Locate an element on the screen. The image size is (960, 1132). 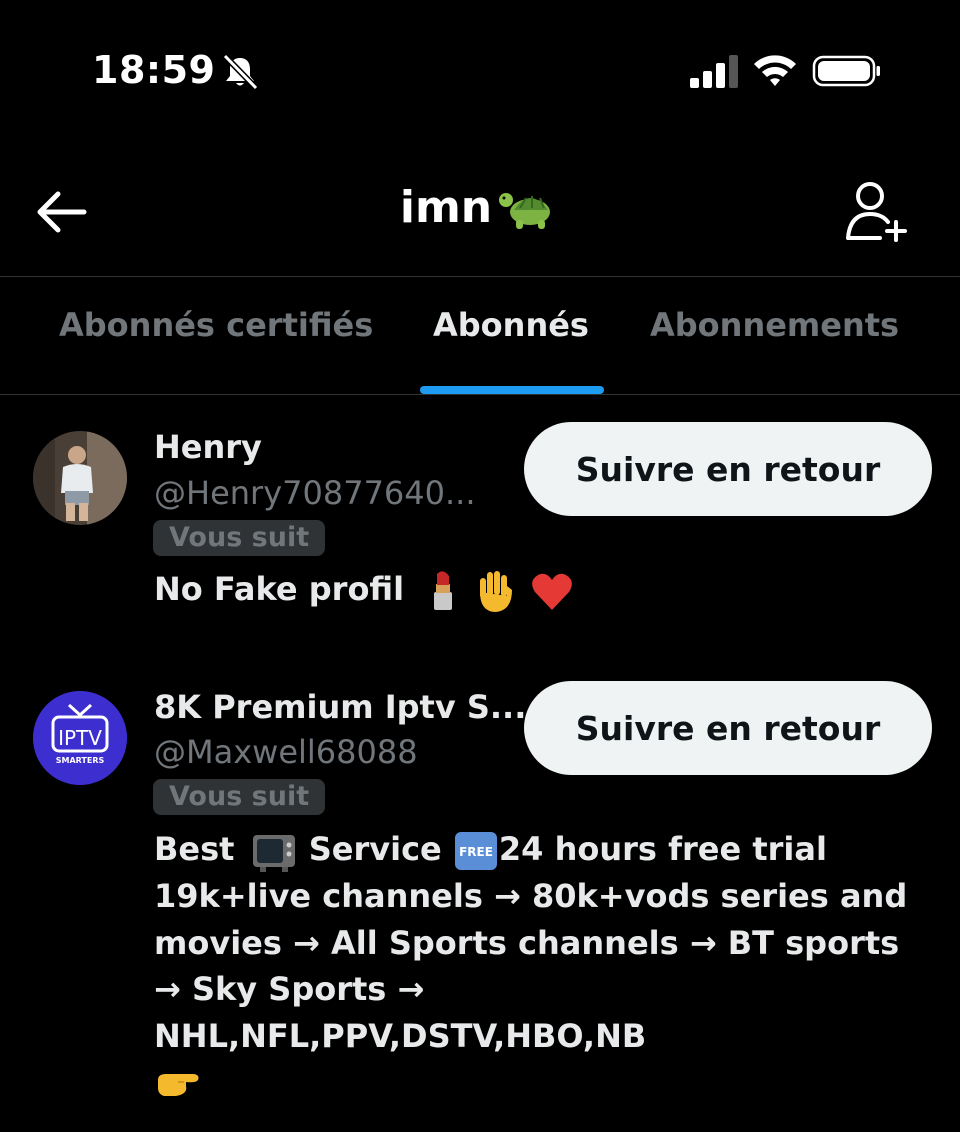
follower-bio: No Fake profil is located at coordinates (544, 590).